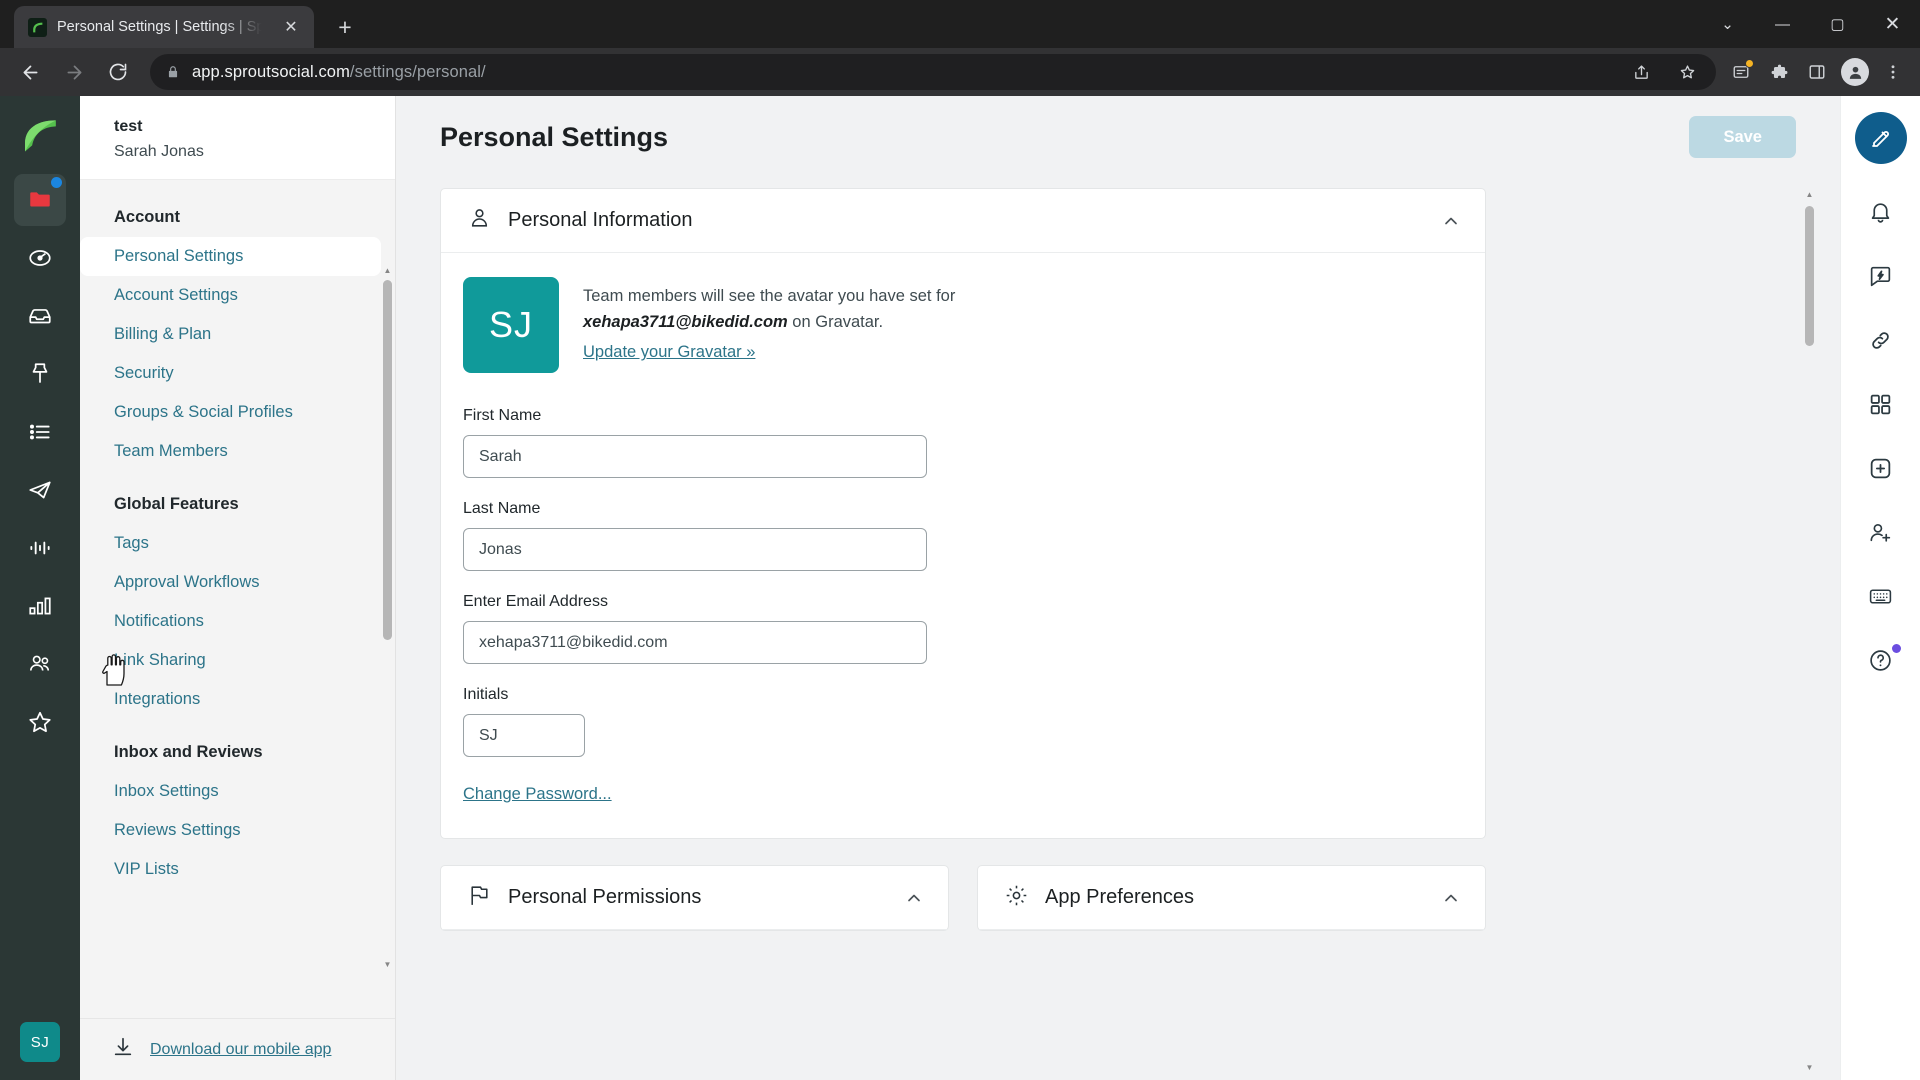 The width and height of the screenshot is (1920, 1080). I want to click on personal-permissions-card-header: Personal Permissions, so click(694, 898).